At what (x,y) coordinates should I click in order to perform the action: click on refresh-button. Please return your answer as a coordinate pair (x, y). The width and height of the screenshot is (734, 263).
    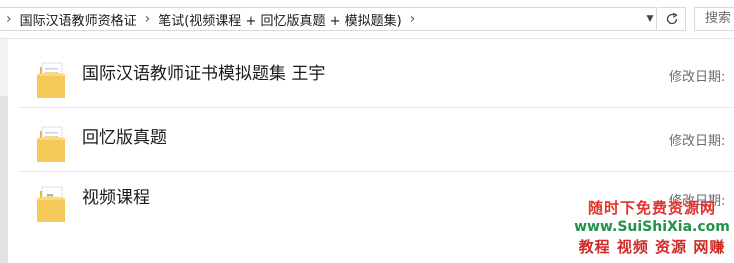
    Looking at the image, I should click on (672, 19).